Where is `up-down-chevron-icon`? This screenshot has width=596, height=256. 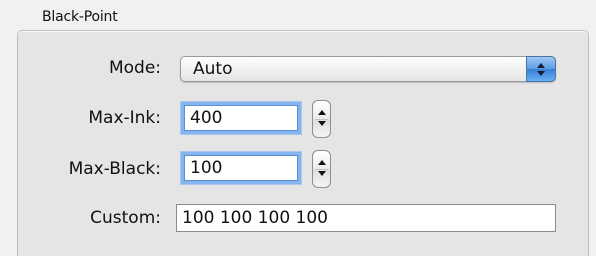
up-down-chevron-icon is located at coordinates (541, 69).